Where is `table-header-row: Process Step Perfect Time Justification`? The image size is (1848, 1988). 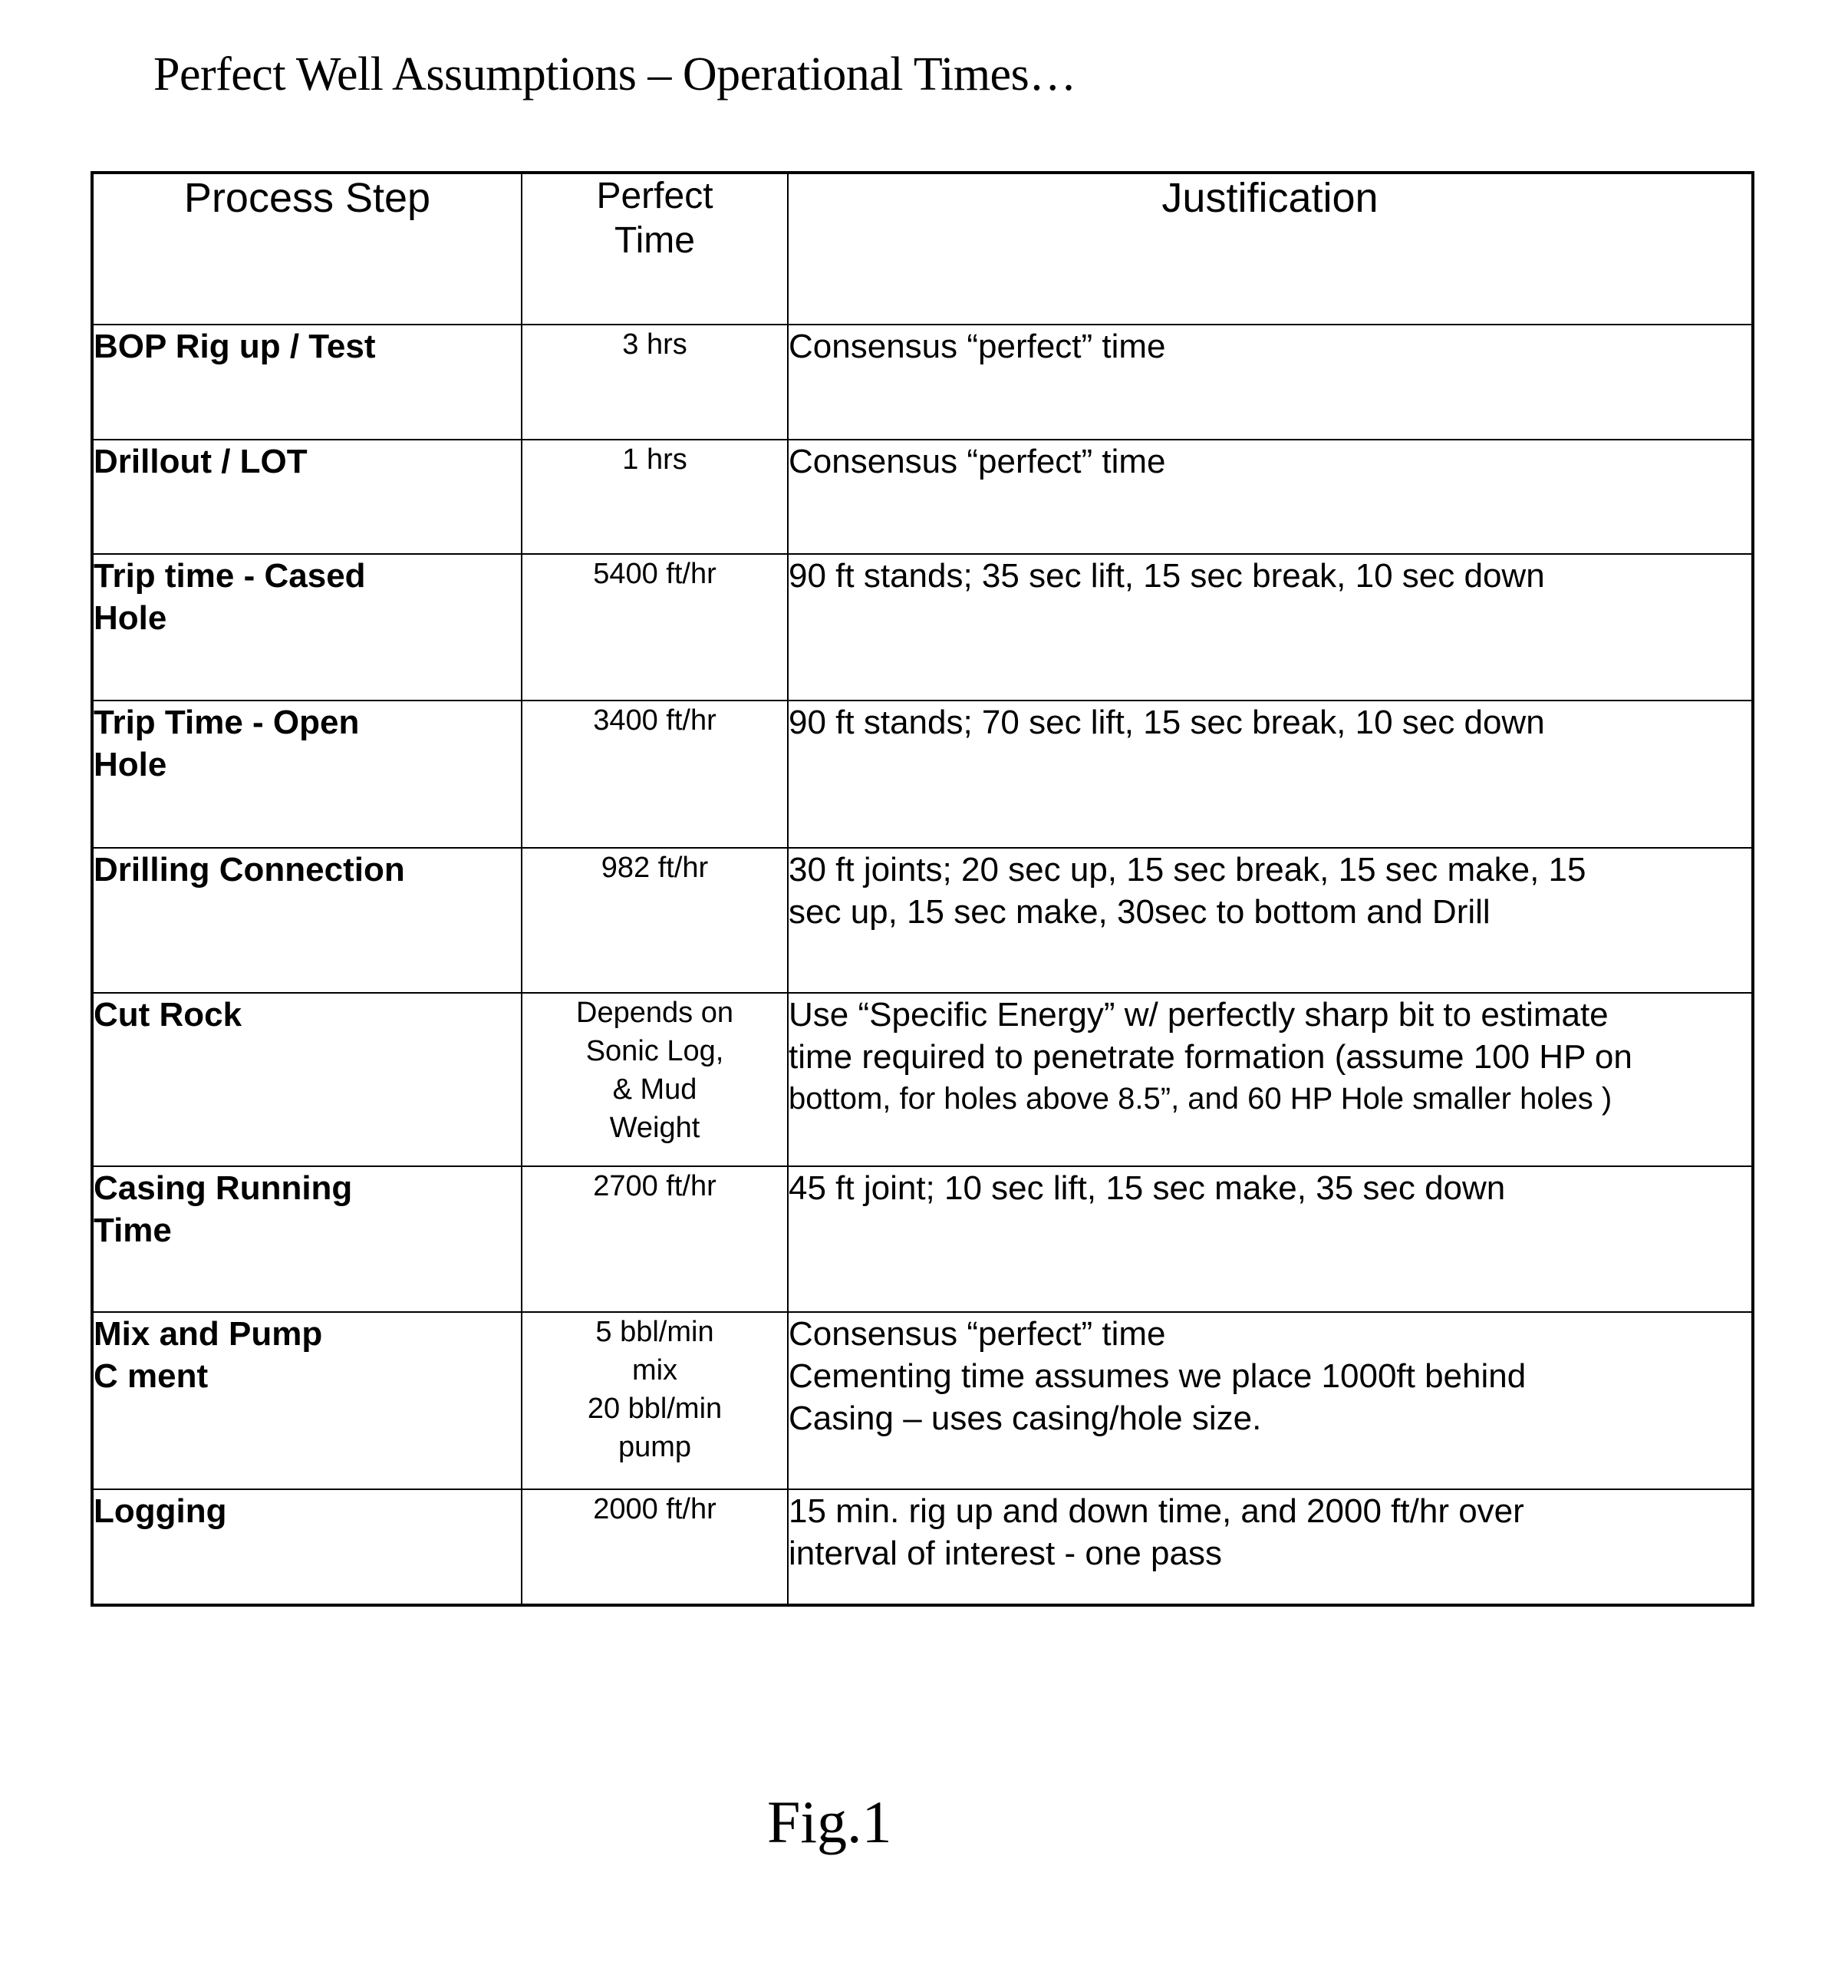
table-header-row: Process Step Perfect Time Justification is located at coordinates (922, 248).